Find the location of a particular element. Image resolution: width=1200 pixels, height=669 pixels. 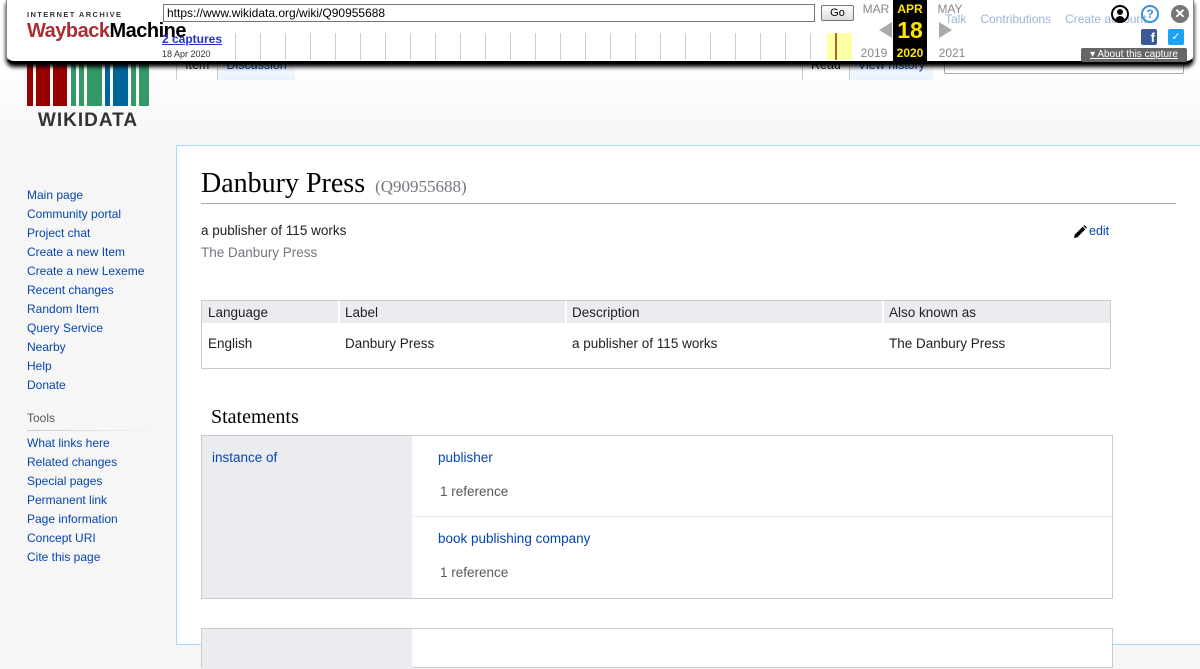

wayback-logo-top: INTERNET ARCHIVE is located at coordinates (75, 14).